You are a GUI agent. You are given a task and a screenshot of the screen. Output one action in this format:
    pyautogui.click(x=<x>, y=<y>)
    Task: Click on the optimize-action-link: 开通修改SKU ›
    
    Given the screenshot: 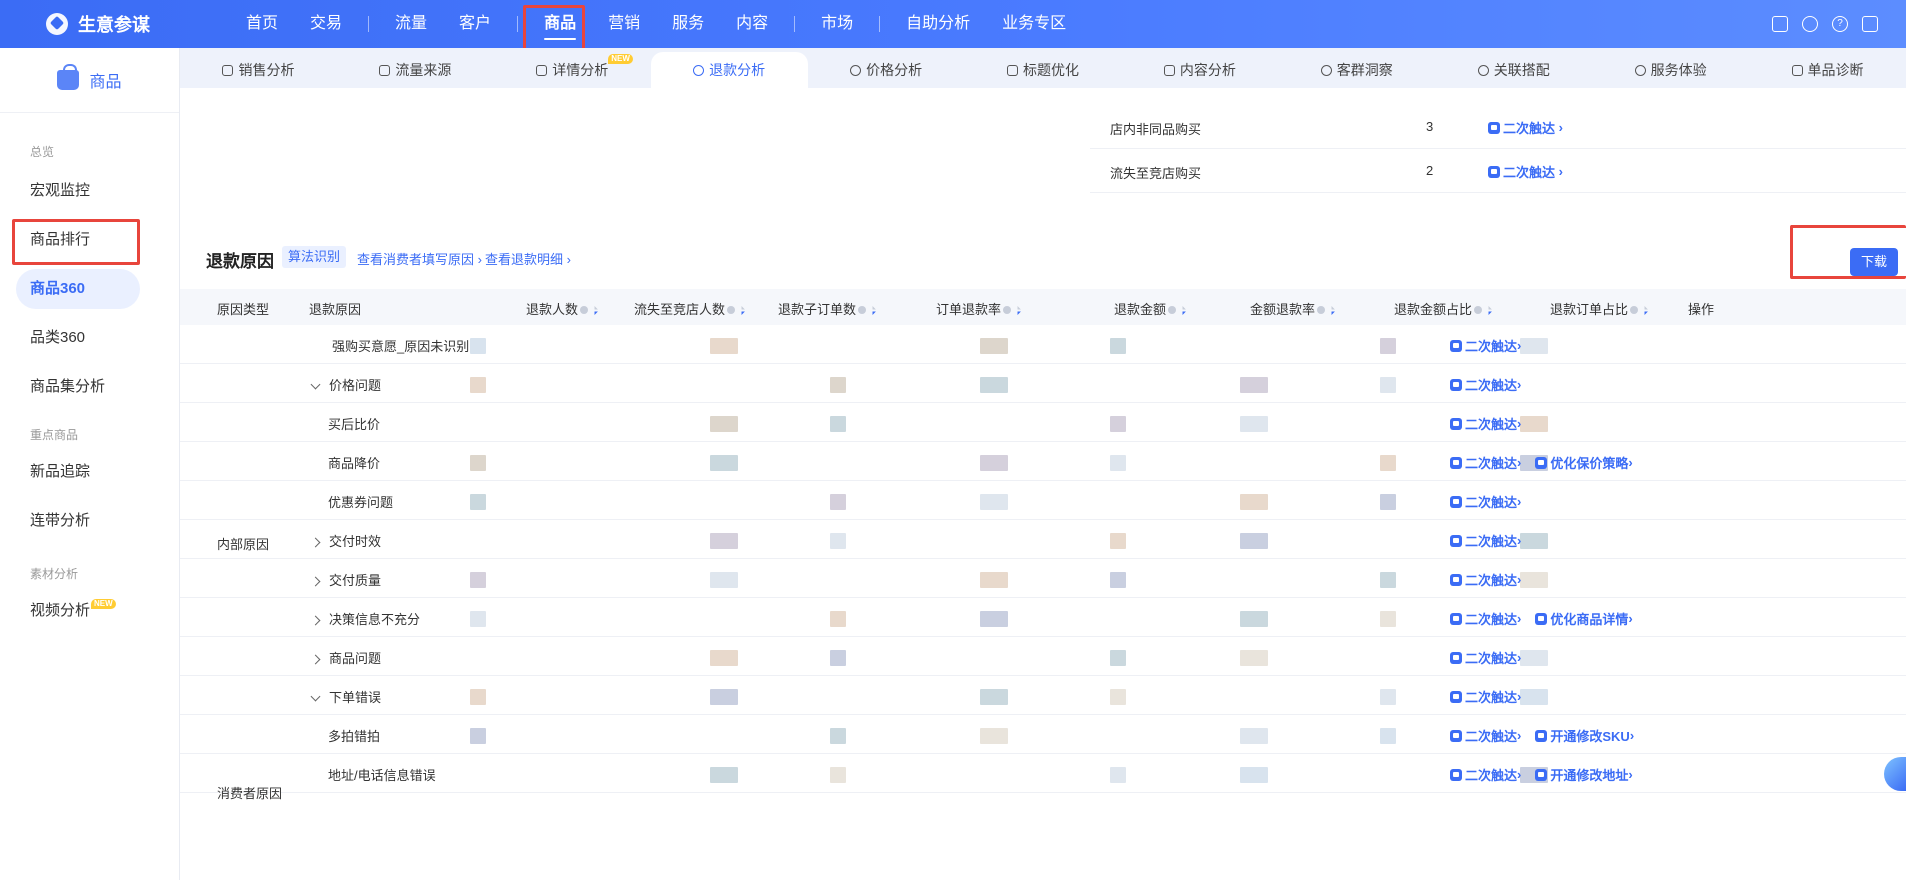 What is the action you would take?
    pyautogui.click(x=1584, y=735)
    